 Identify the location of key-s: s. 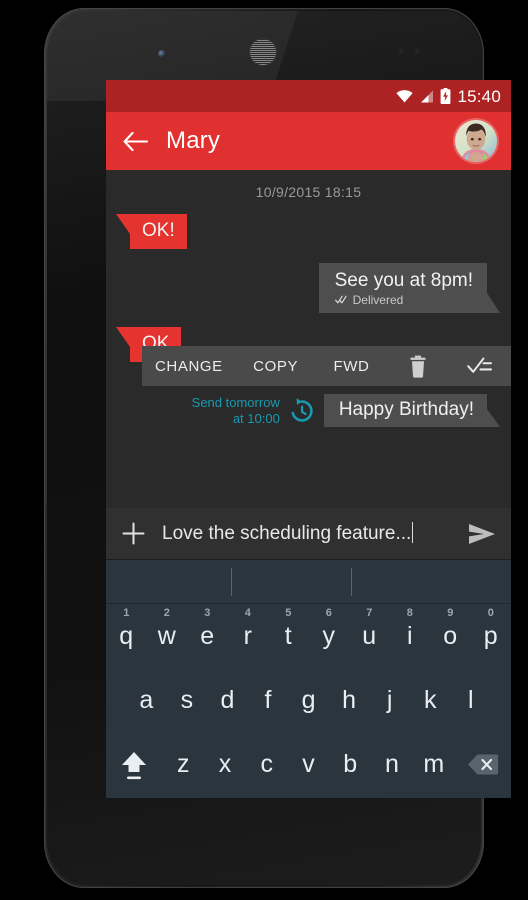
(187, 700).